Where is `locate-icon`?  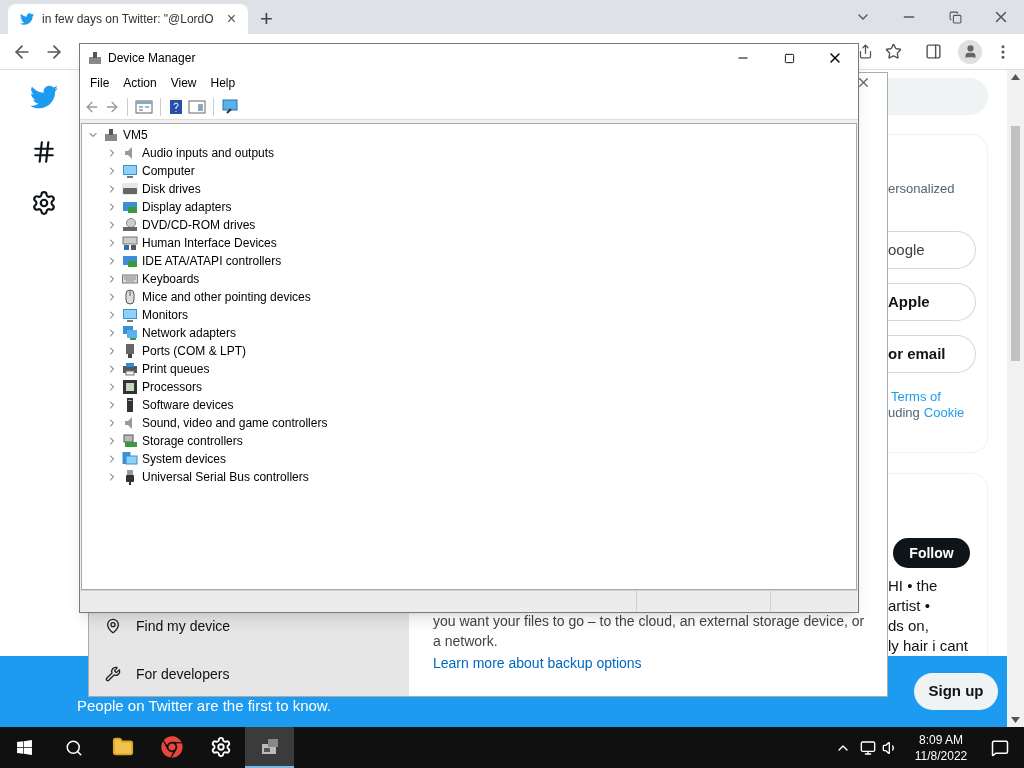 locate-icon is located at coordinates (113, 626).